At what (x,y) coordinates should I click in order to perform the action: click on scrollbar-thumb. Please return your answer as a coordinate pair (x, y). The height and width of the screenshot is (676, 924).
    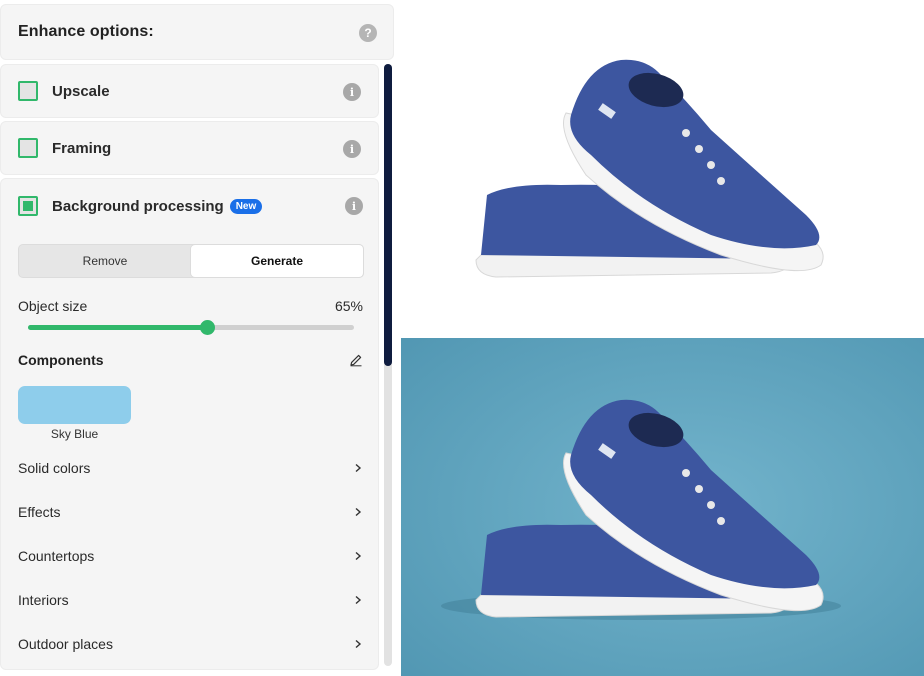
    Looking at the image, I should click on (388, 215).